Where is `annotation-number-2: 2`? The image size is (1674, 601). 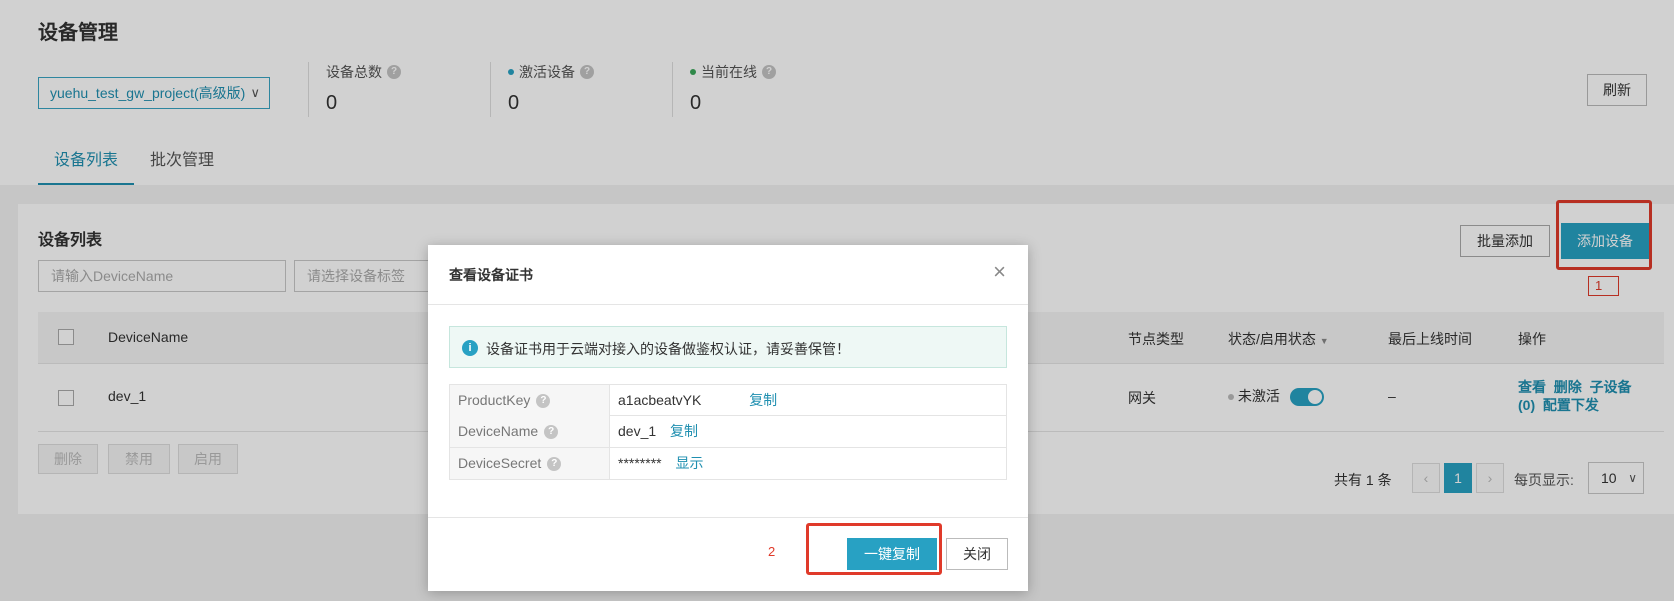
annotation-number-2: 2 is located at coordinates (772, 551).